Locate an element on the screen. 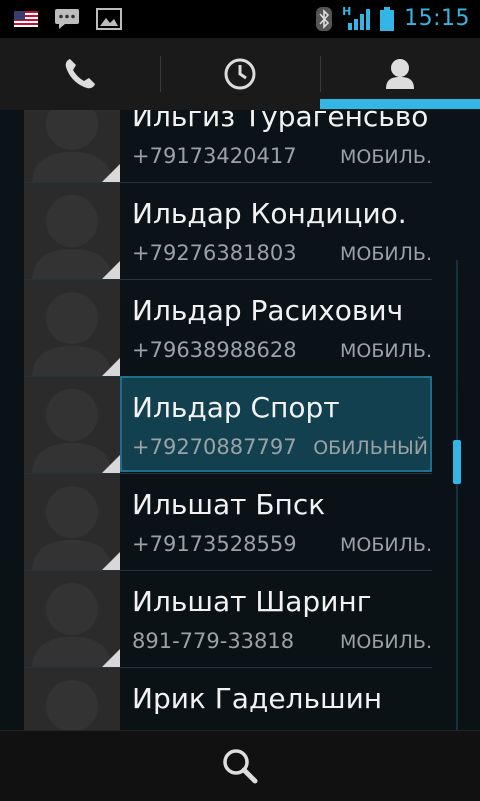  contact-phone: +79276381803 is located at coordinates (214, 253).